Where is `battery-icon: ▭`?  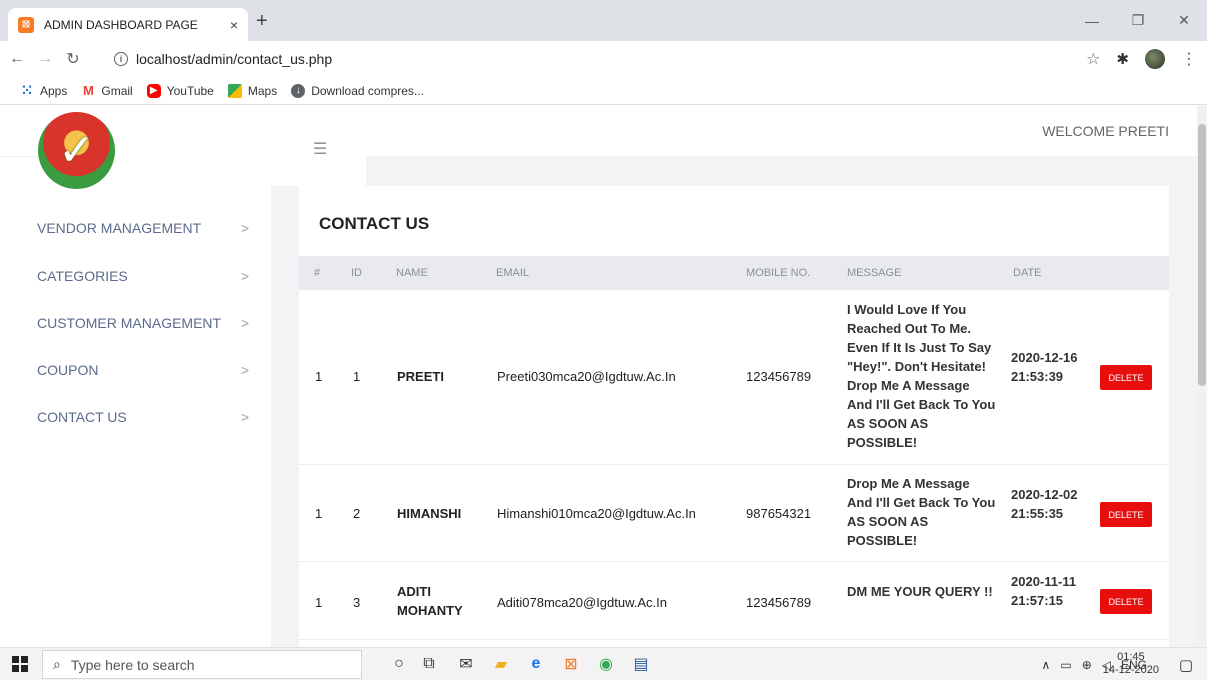 battery-icon: ▭ is located at coordinates (1065, 665).